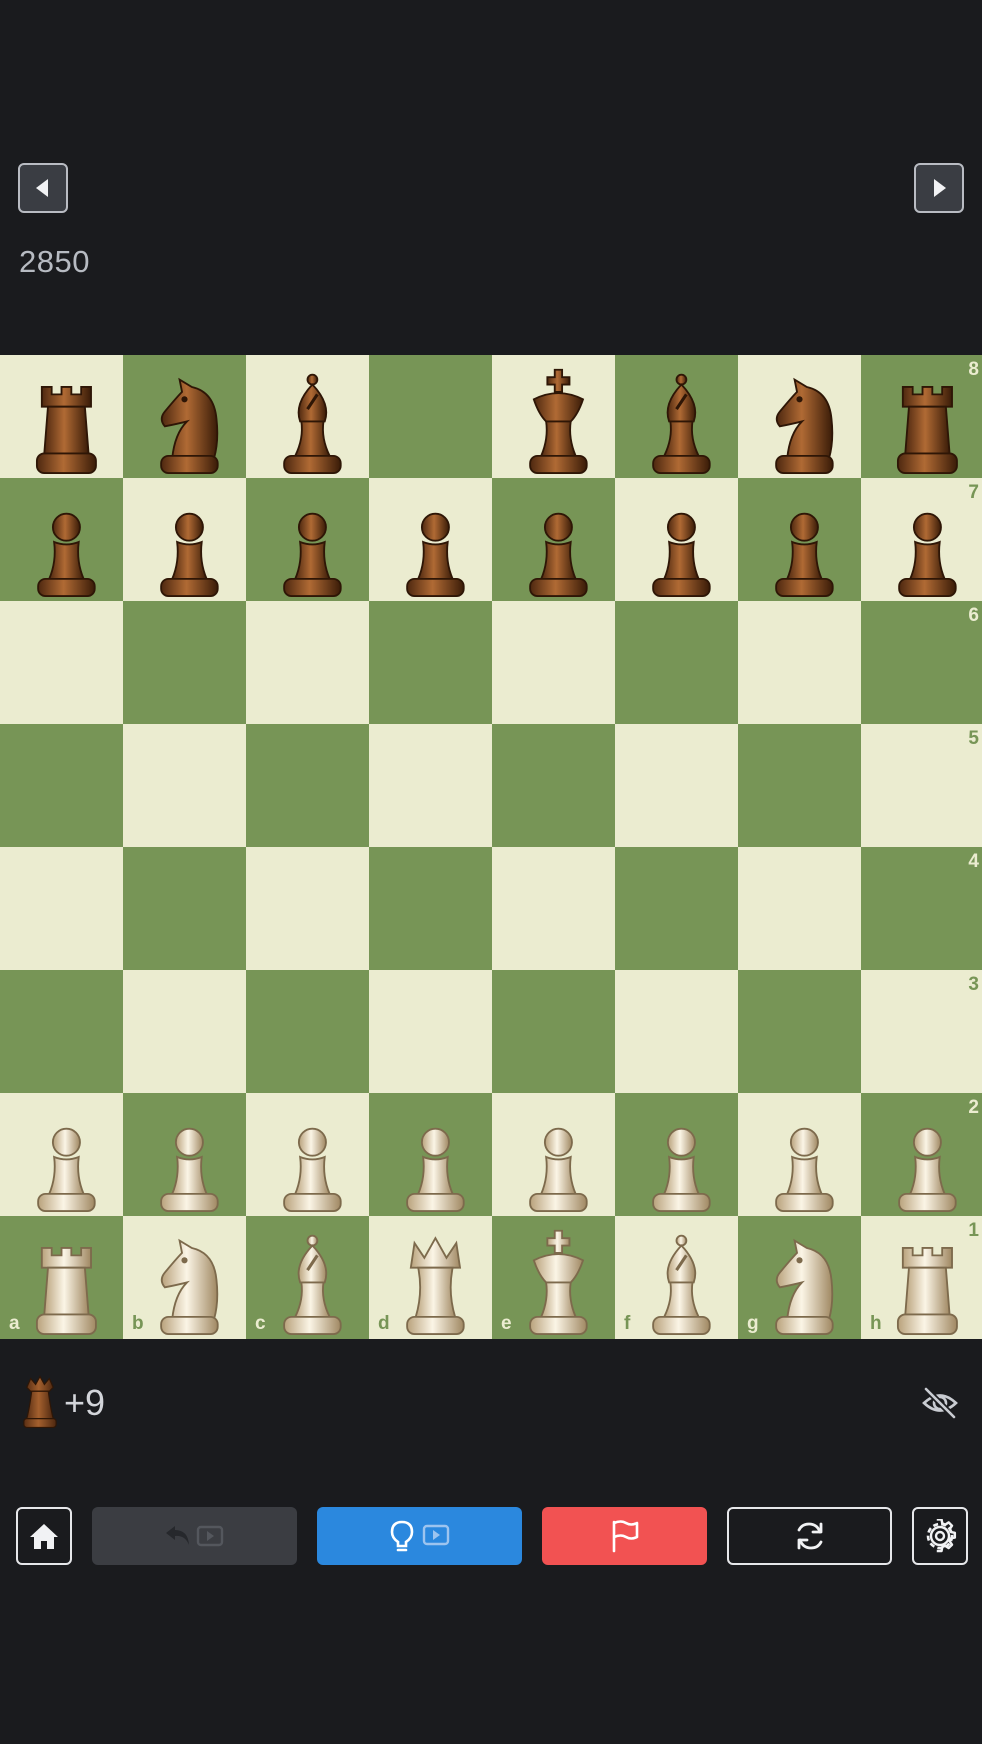 The image size is (982, 1744). What do you see at coordinates (430, 662) in the screenshot?
I see `square-d6` at bounding box center [430, 662].